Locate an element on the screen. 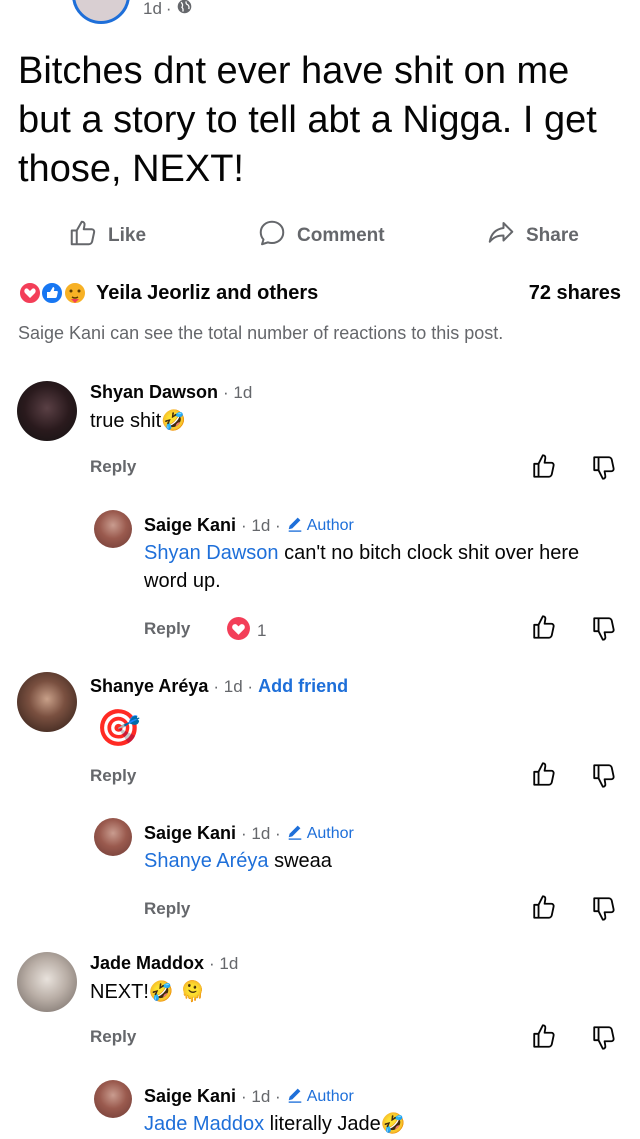 The height and width of the screenshot is (1139, 640). back-icon is located at coordinates (38, 3).